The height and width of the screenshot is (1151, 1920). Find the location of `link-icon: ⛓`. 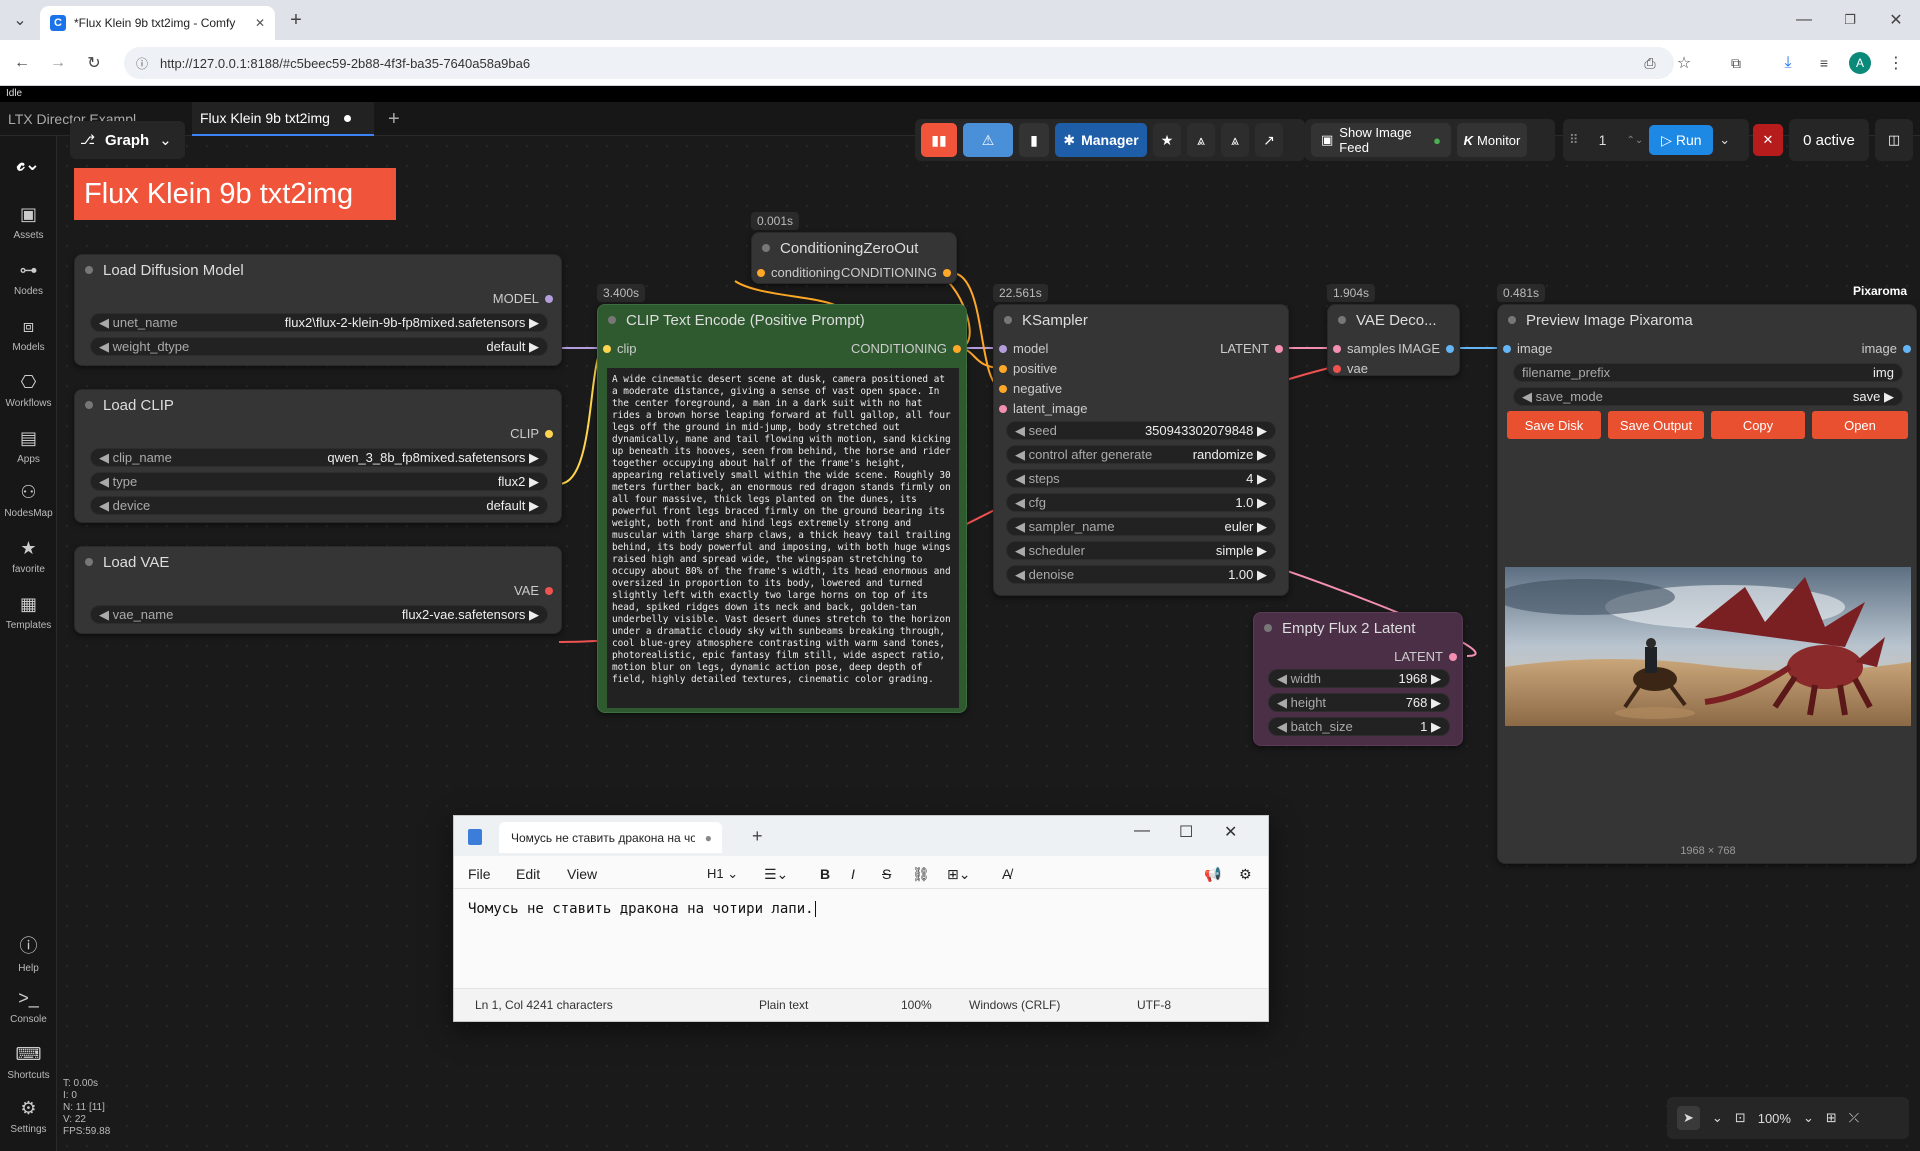

link-icon: ⛓ is located at coordinates (921, 874).